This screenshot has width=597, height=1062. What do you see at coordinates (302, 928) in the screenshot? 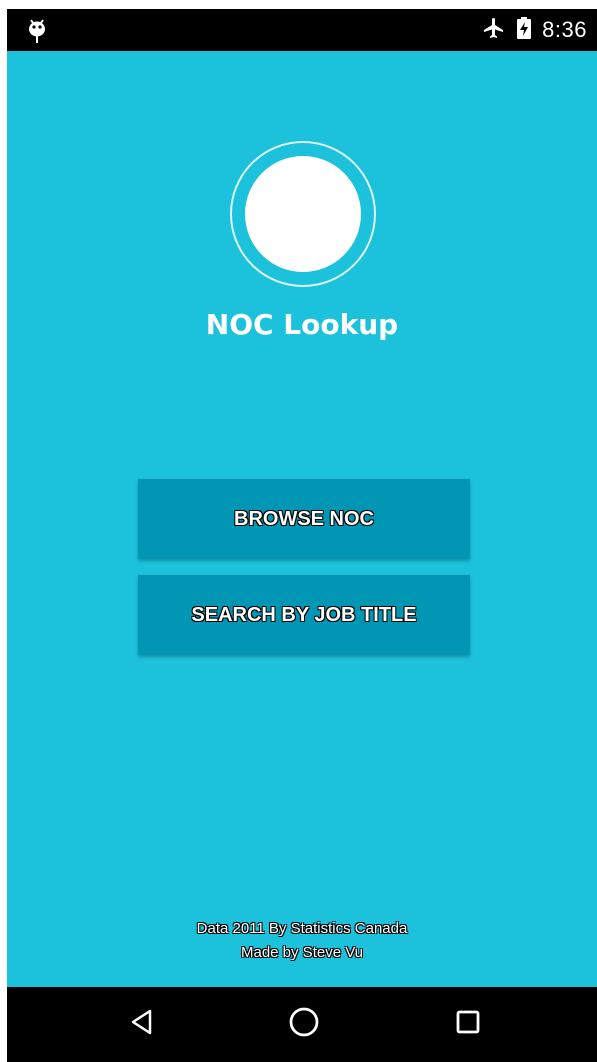
I see `data-credit: Data 2011 By Statistics Canada` at bounding box center [302, 928].